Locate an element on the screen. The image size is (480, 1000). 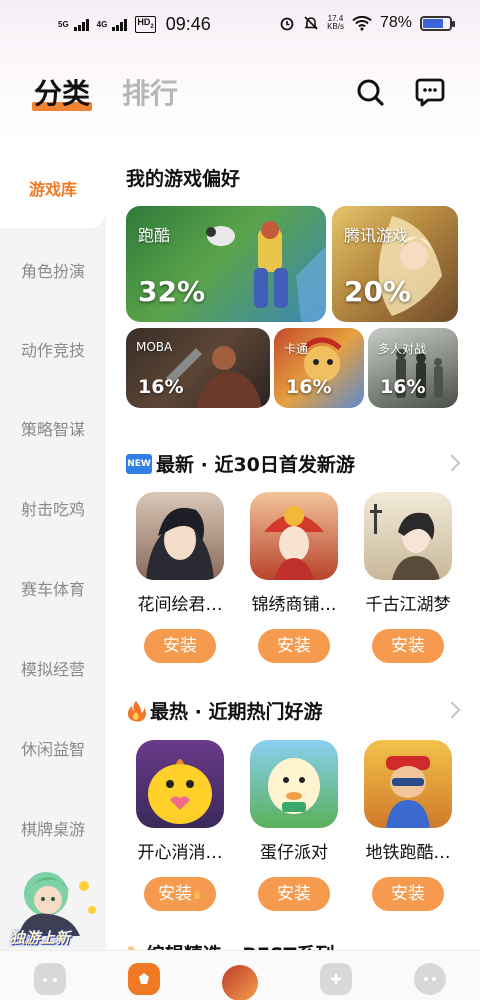
install-button: 安装♛ is located at coordinates (180, 894).